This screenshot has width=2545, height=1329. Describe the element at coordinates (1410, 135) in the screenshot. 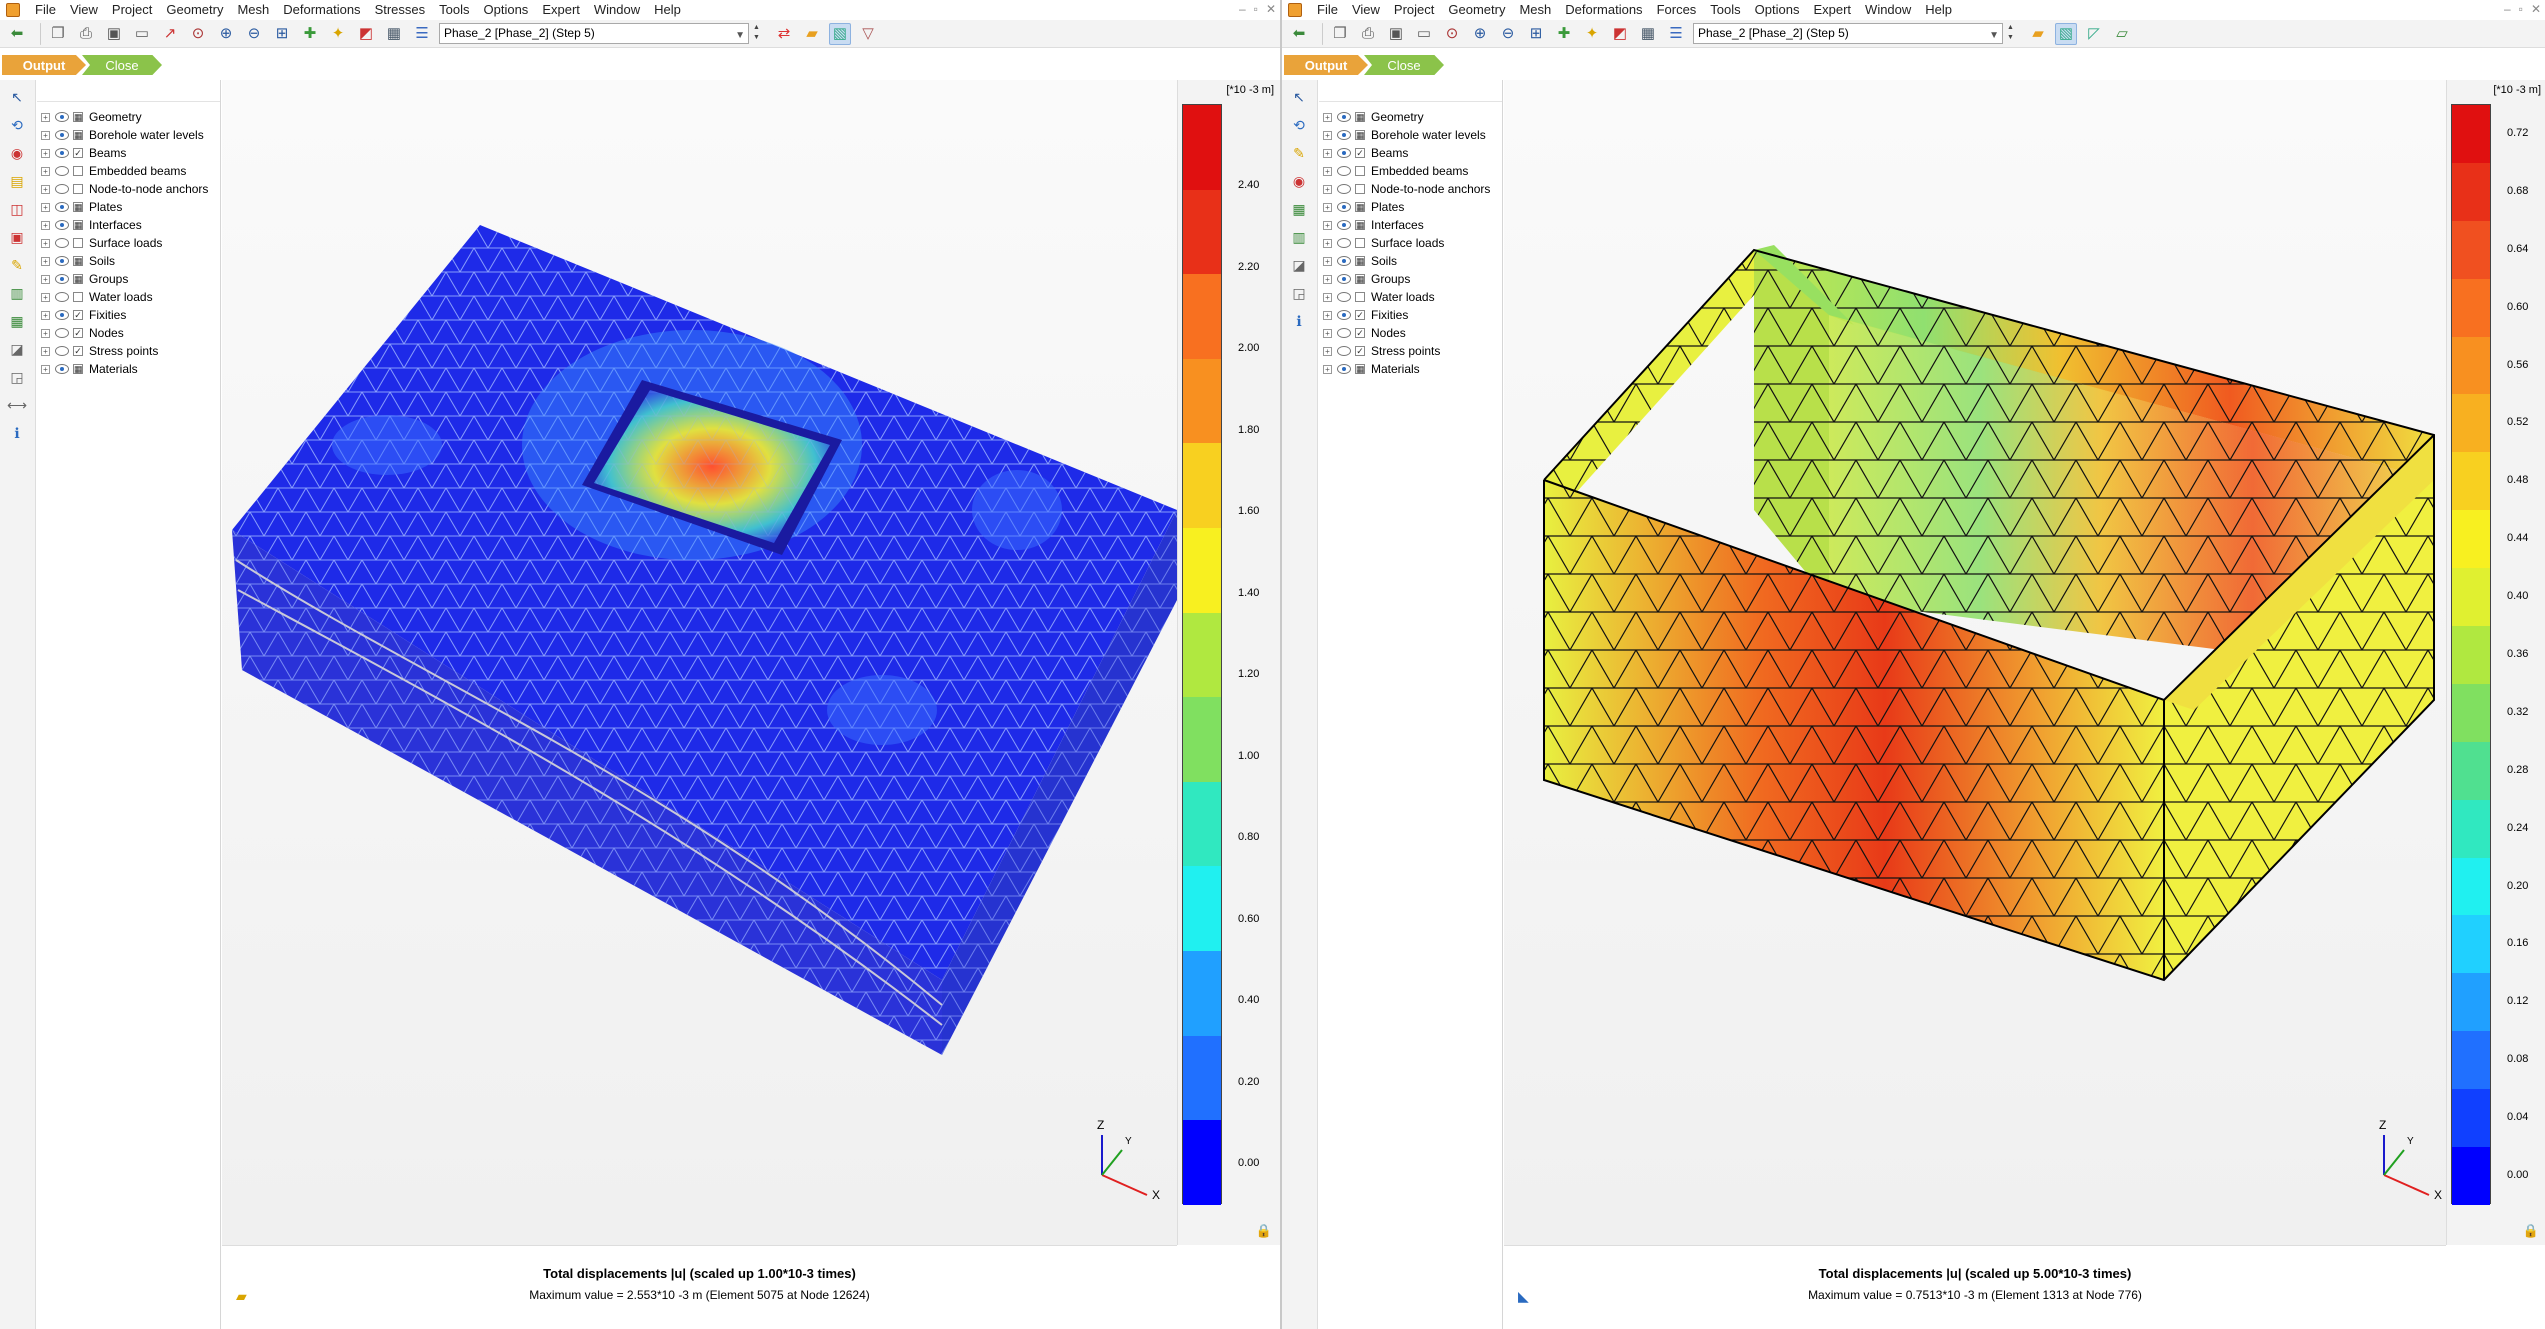

I see `explorer-item: + ▦ Borehole water levels` at that location.